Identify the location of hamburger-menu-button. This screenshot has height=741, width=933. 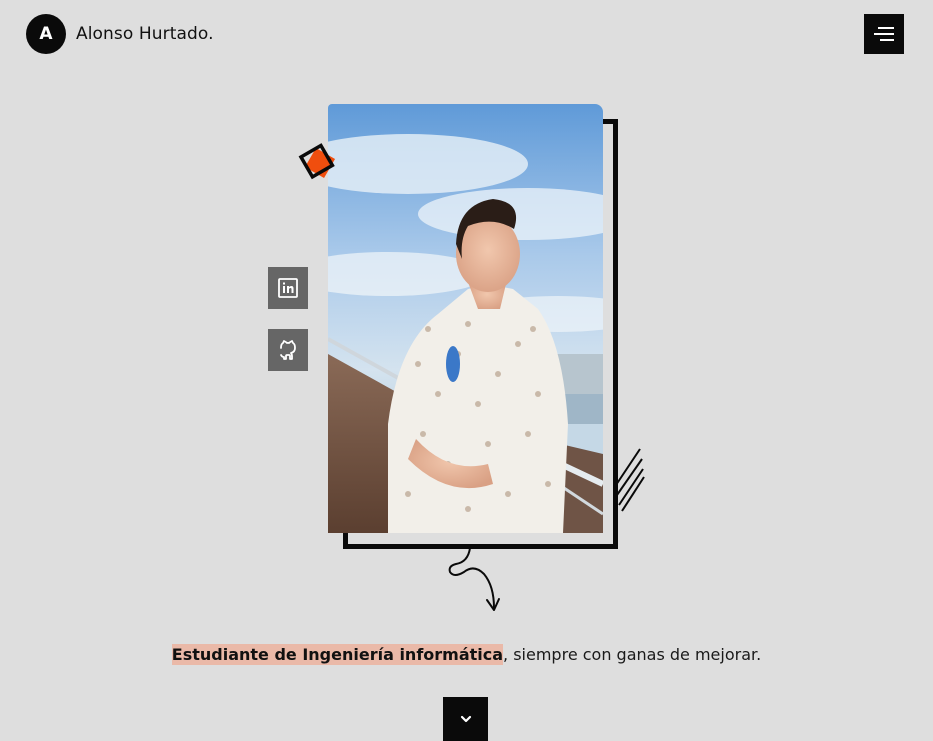
(884, 34).